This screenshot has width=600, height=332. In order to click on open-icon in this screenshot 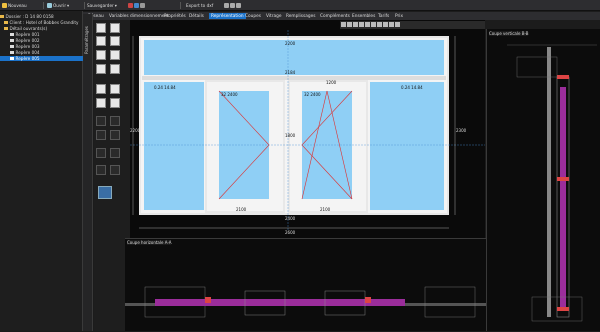, I will do `click(49, 5)`.